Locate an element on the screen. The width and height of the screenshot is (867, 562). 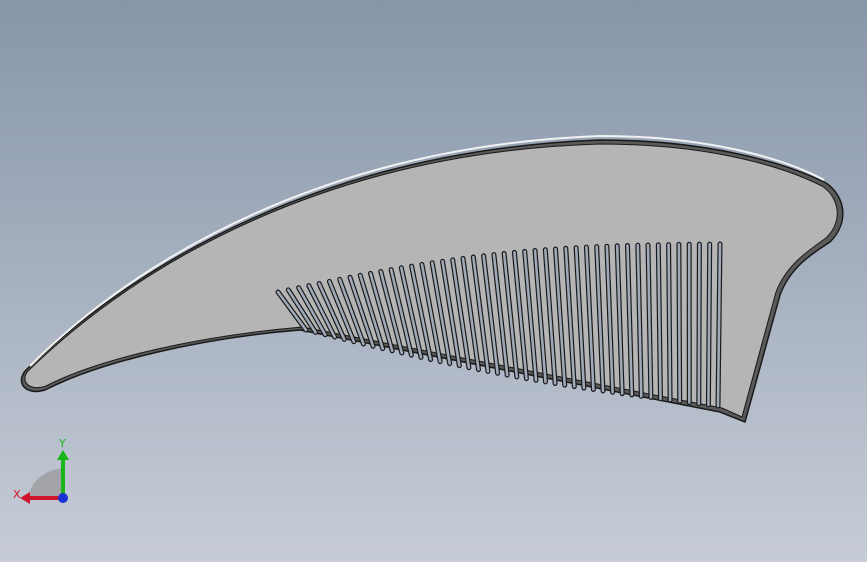
x-axis-arrow is located at coordinates (25, 498).